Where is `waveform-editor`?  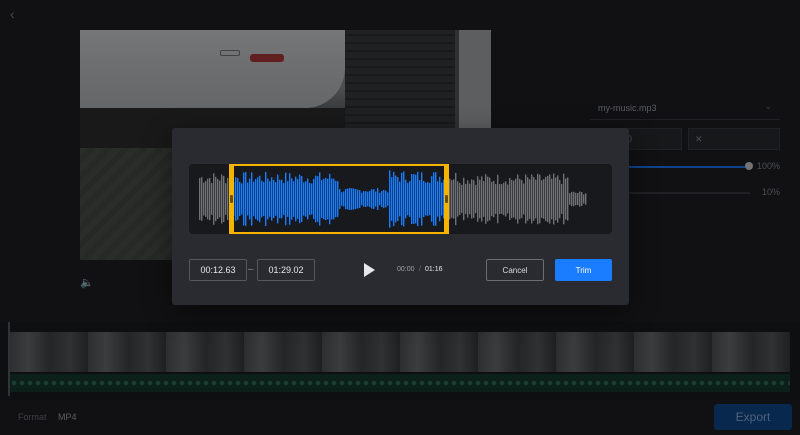 waveform-editor is located at coordinates (400, 199).